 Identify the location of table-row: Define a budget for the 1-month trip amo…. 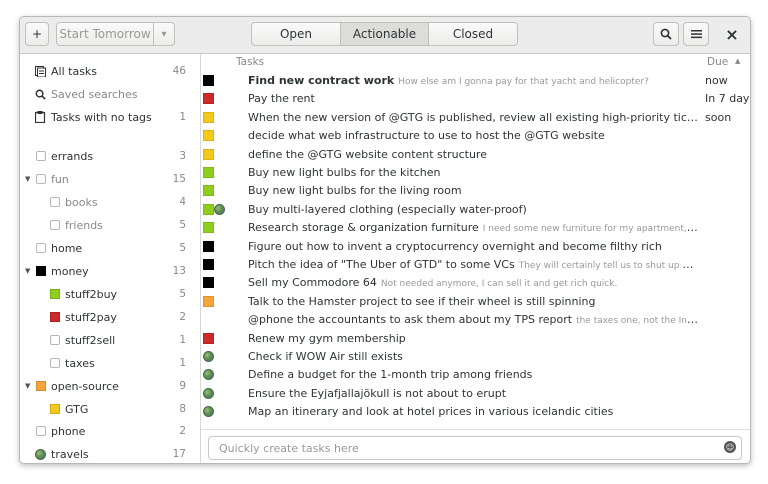
(475, 375).